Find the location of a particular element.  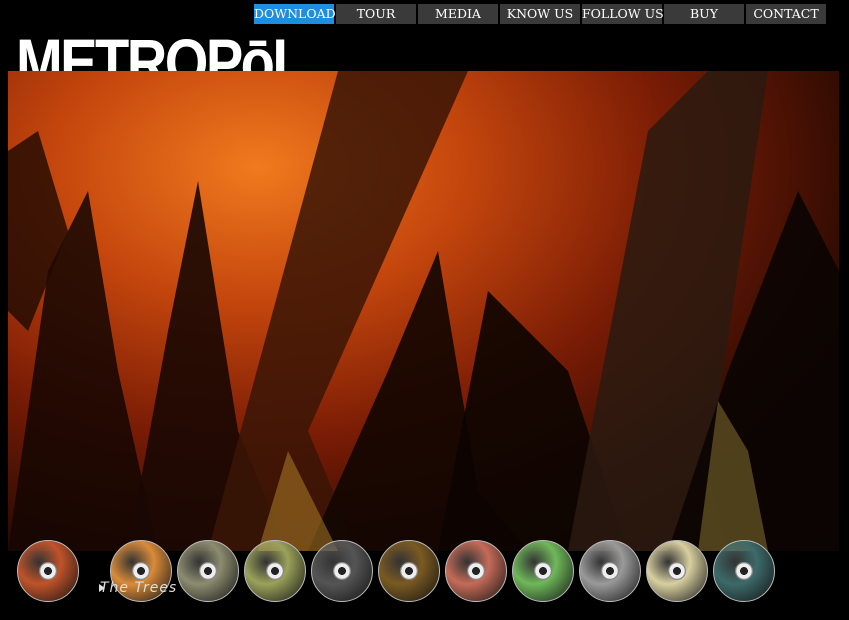

nav-know-us: KNOW US is located at coordinates (540, 14).